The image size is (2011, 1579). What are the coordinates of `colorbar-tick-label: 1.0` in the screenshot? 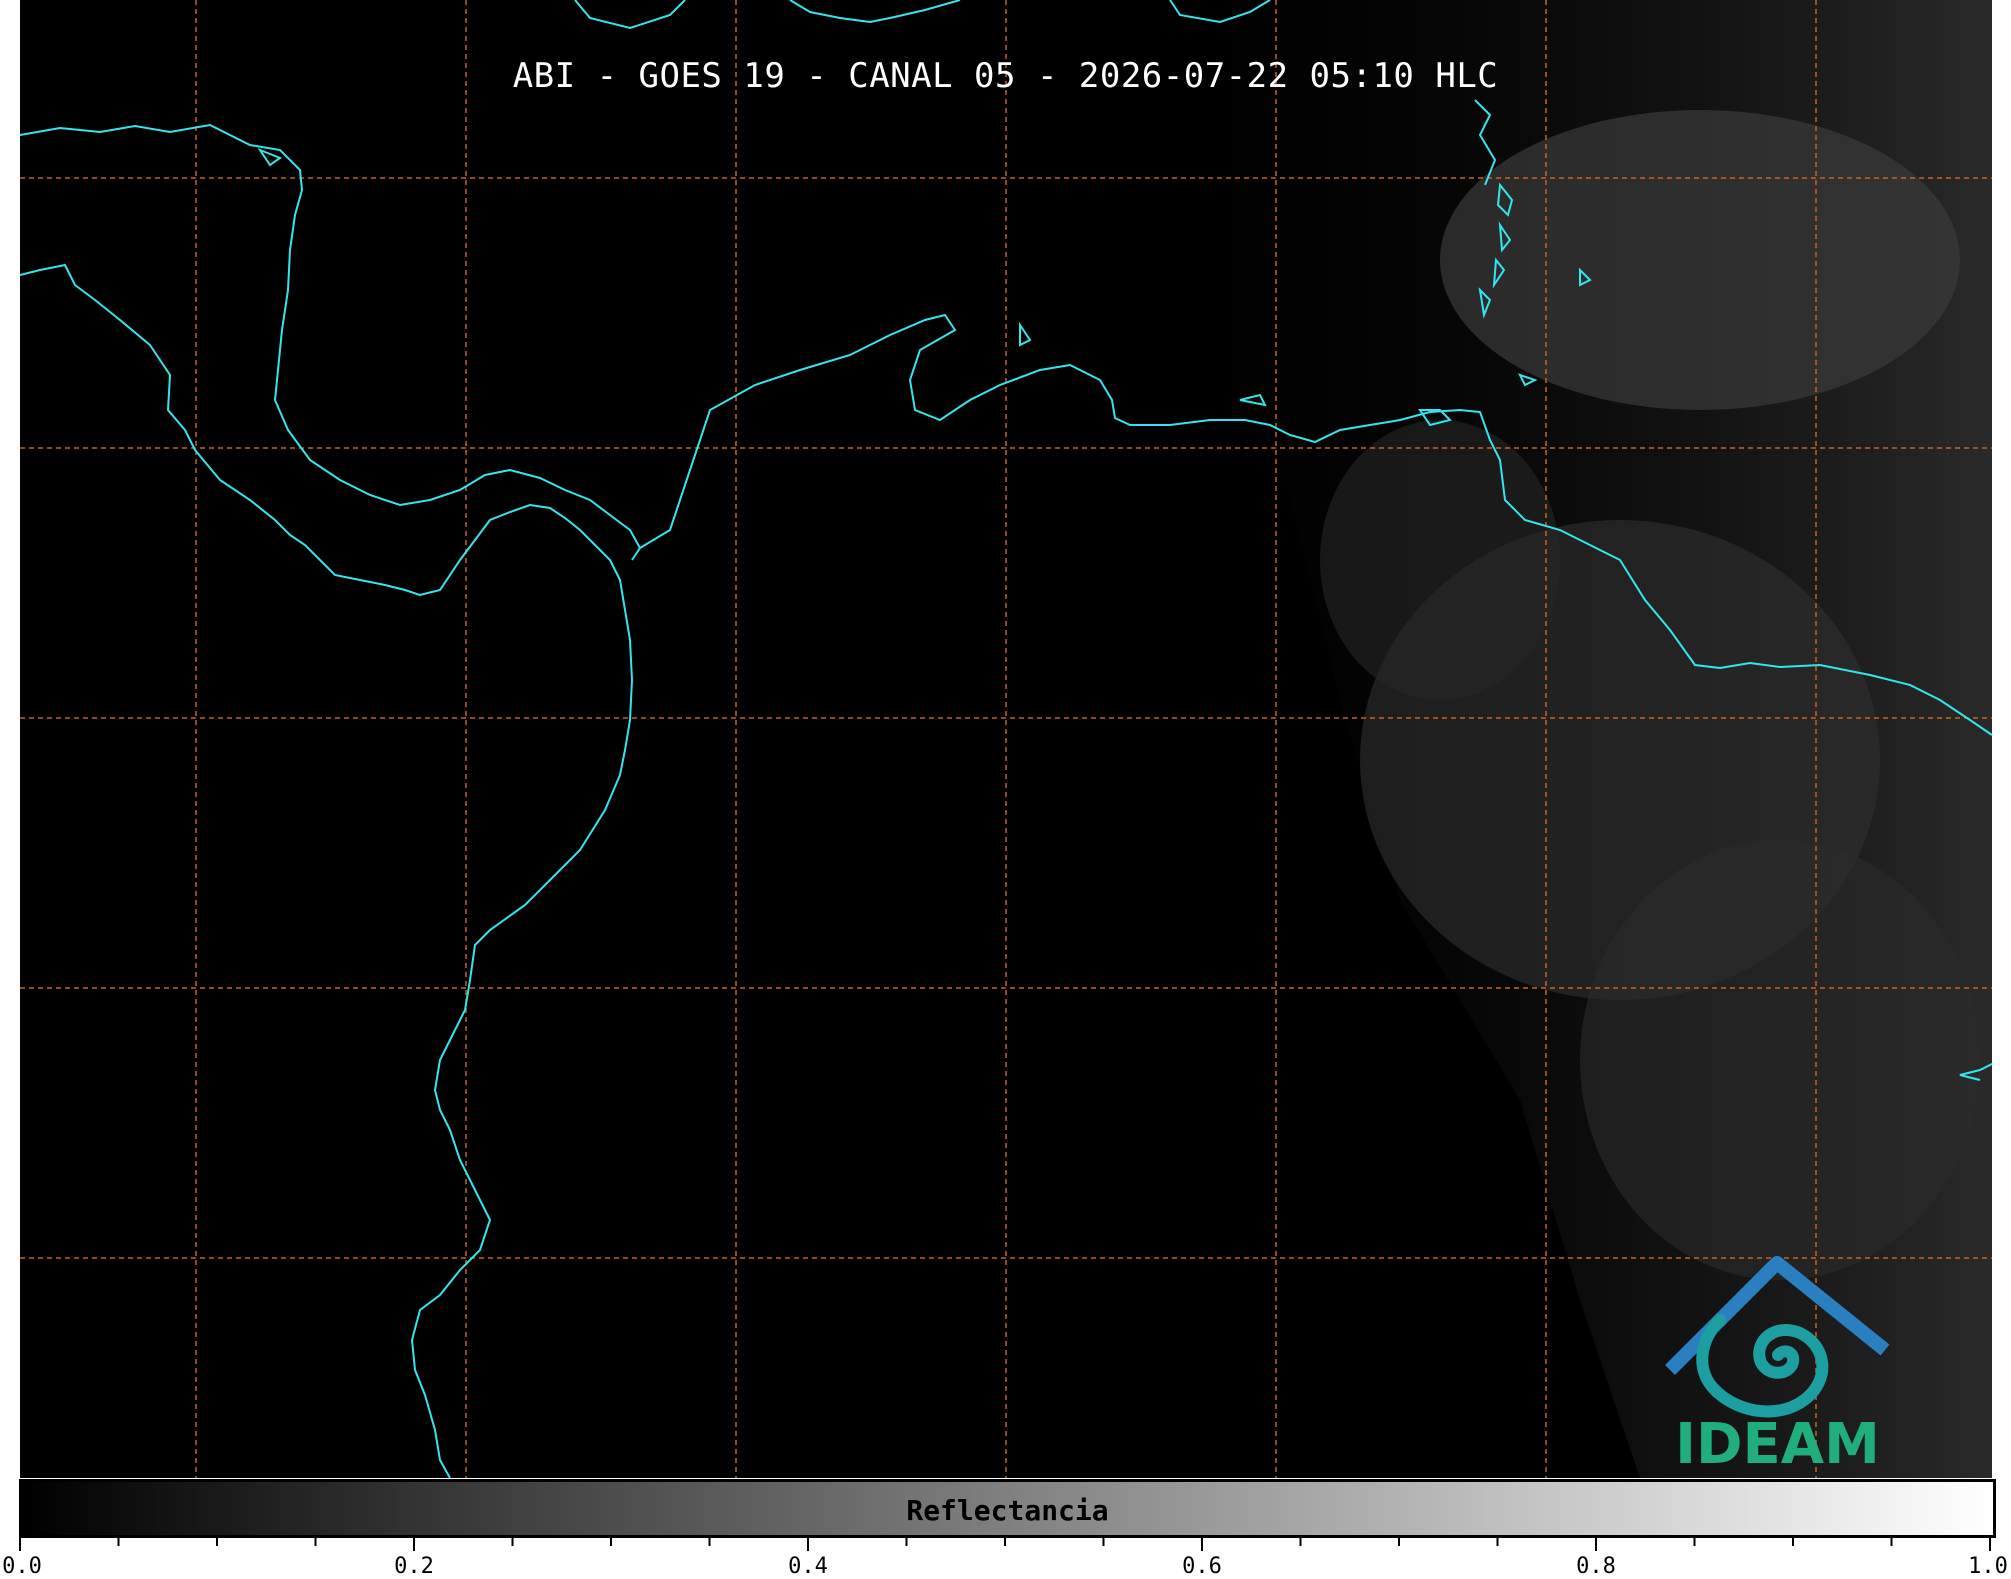 It's located at (1988, 1566).